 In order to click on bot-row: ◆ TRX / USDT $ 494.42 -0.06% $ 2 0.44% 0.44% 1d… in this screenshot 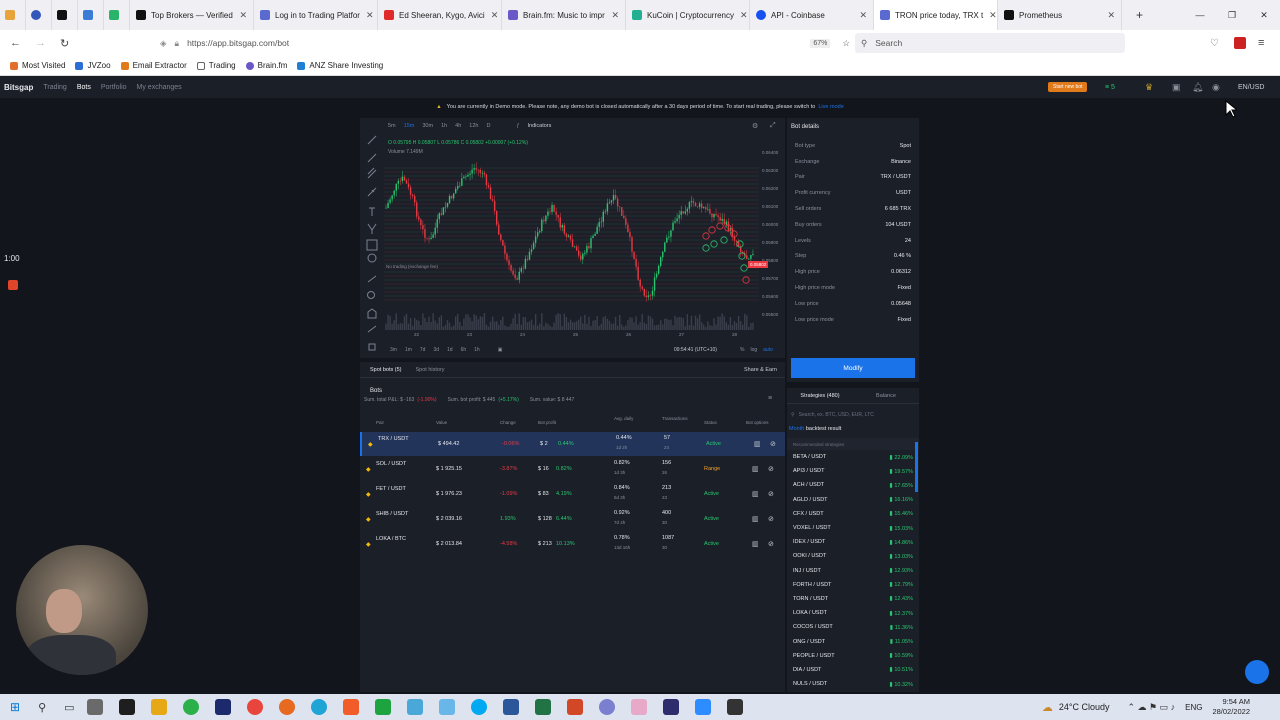, I will do `click(572, 444)`.